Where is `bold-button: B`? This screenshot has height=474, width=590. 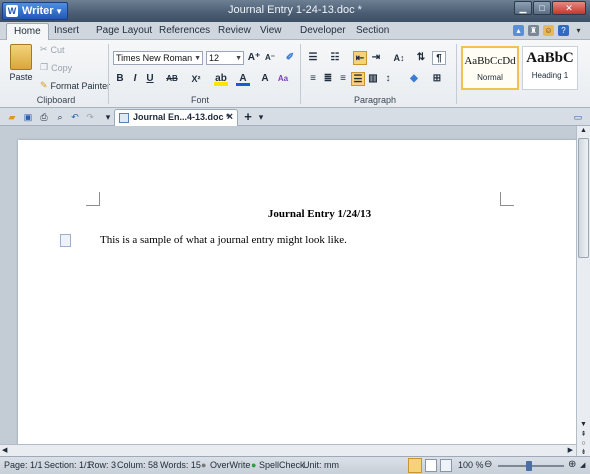
bold-button: B is located at coordinates (120, 79).